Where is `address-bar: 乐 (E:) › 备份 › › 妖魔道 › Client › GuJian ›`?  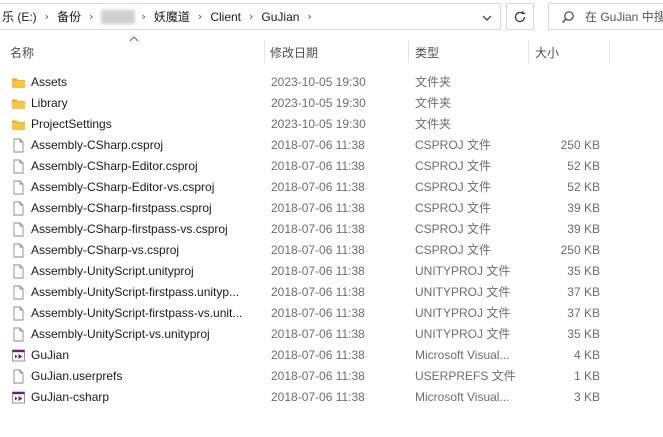 address-bar: 乐 (E:) › 备份 › › 妖魔道 › Client › GuJian › is located at coordinates (250, 16).